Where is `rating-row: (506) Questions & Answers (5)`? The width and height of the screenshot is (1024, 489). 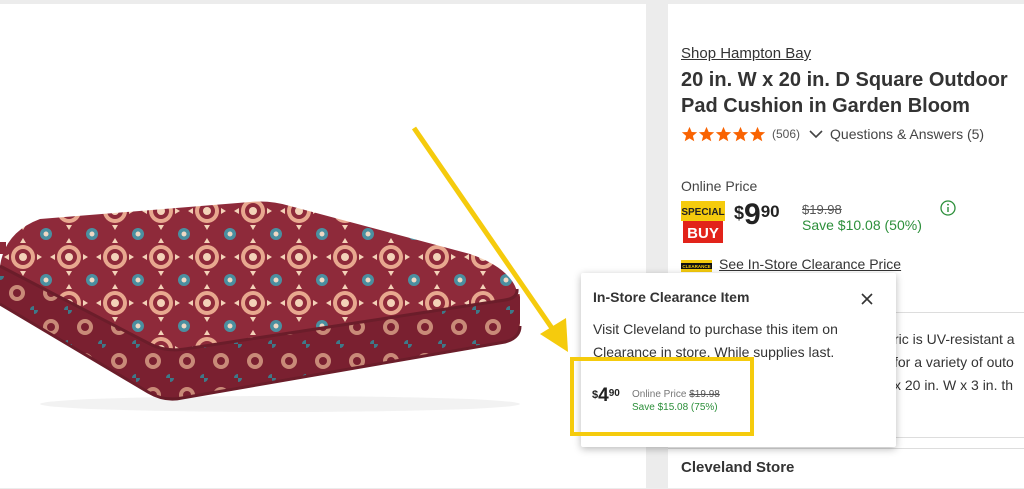 rating-row: (506) Questions & Answers (5) is located at coordinates (832, 134).